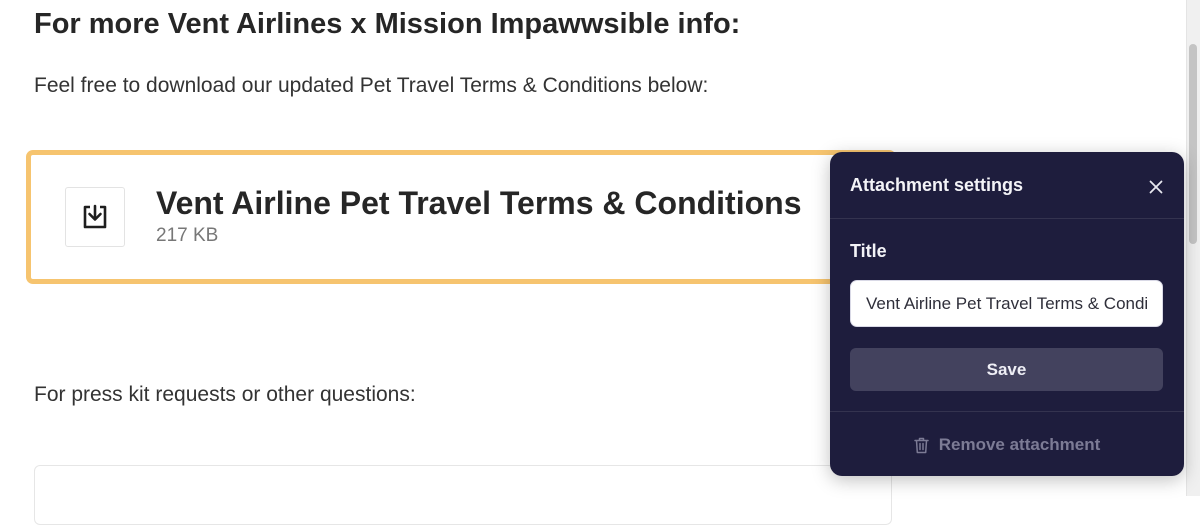 Image resolution: width=1200 pixels, height=525 pixels. I want to click on page-scrollbar-thumb, so click(1193, 144).